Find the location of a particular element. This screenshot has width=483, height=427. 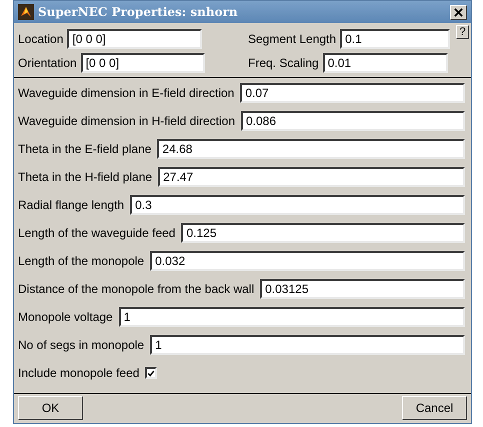

field-label: Orientation is located at coordinates (47, 63).